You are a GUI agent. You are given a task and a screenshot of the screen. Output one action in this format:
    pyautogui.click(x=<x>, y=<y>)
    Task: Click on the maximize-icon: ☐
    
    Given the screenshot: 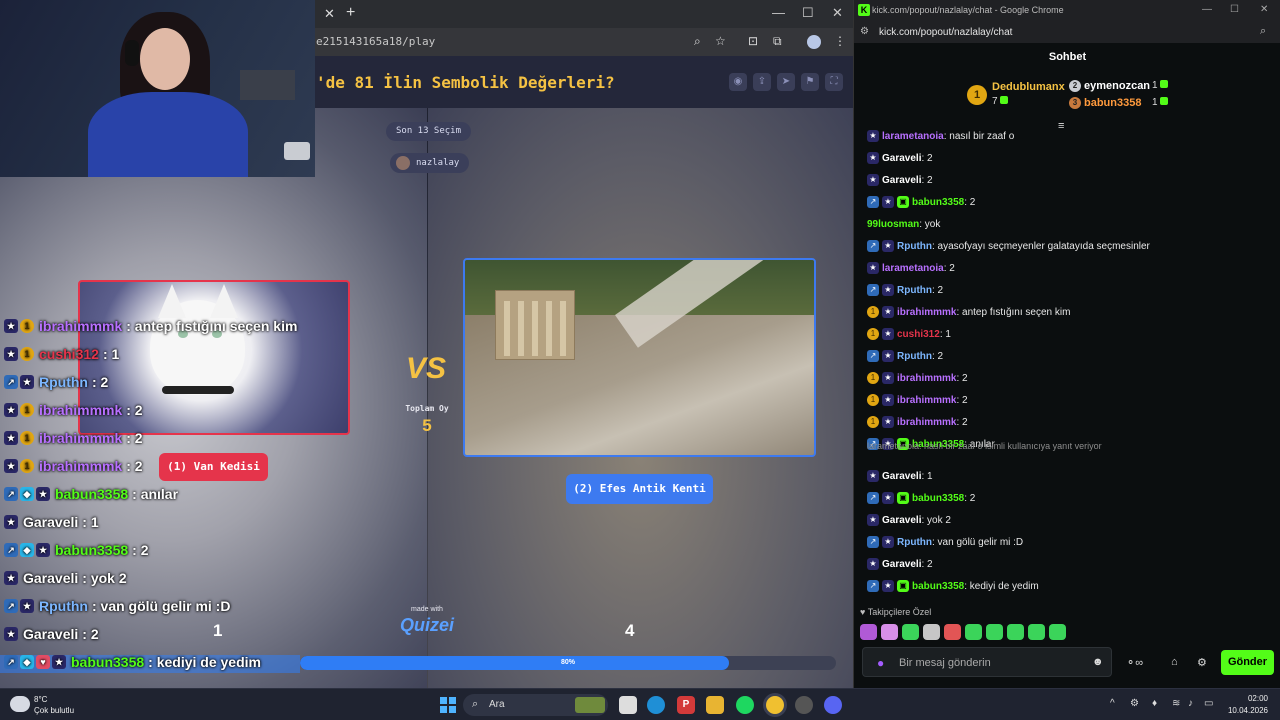 What is the action you would take?
    pyautogui.click(x=1234, y=9)
    